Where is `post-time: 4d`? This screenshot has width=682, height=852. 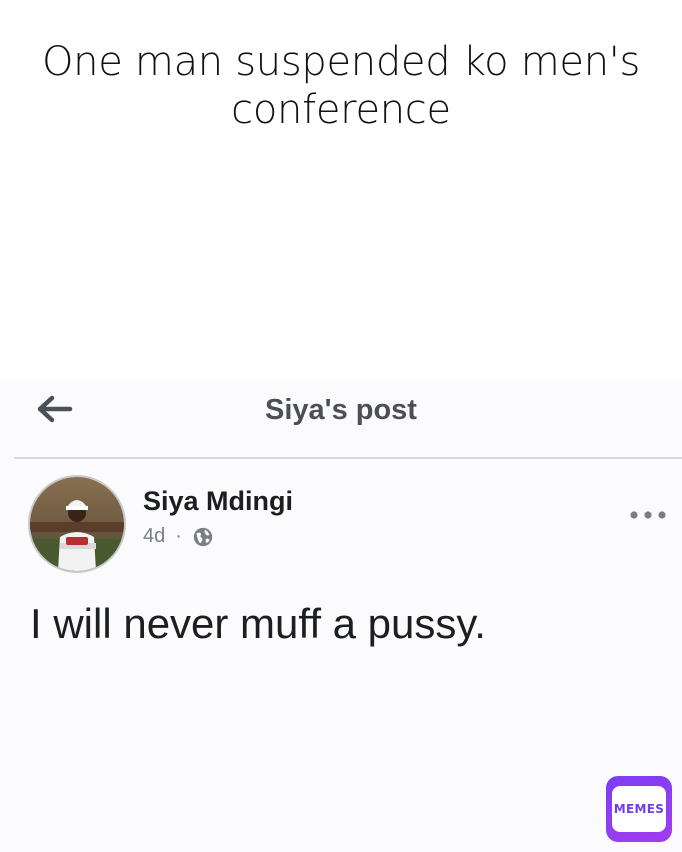 post-time: 4d is located at coordinates (154, 536).